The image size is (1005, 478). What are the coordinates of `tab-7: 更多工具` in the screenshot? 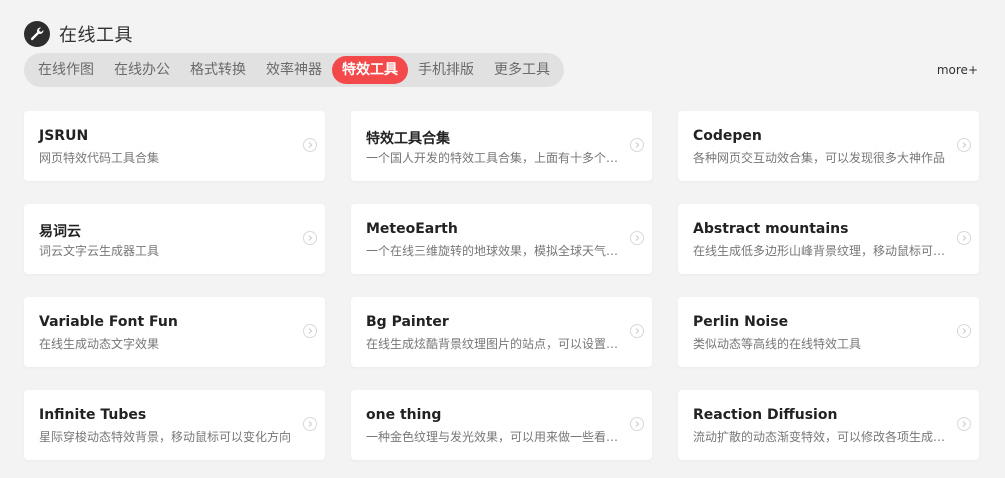 It's located at (522, 70).